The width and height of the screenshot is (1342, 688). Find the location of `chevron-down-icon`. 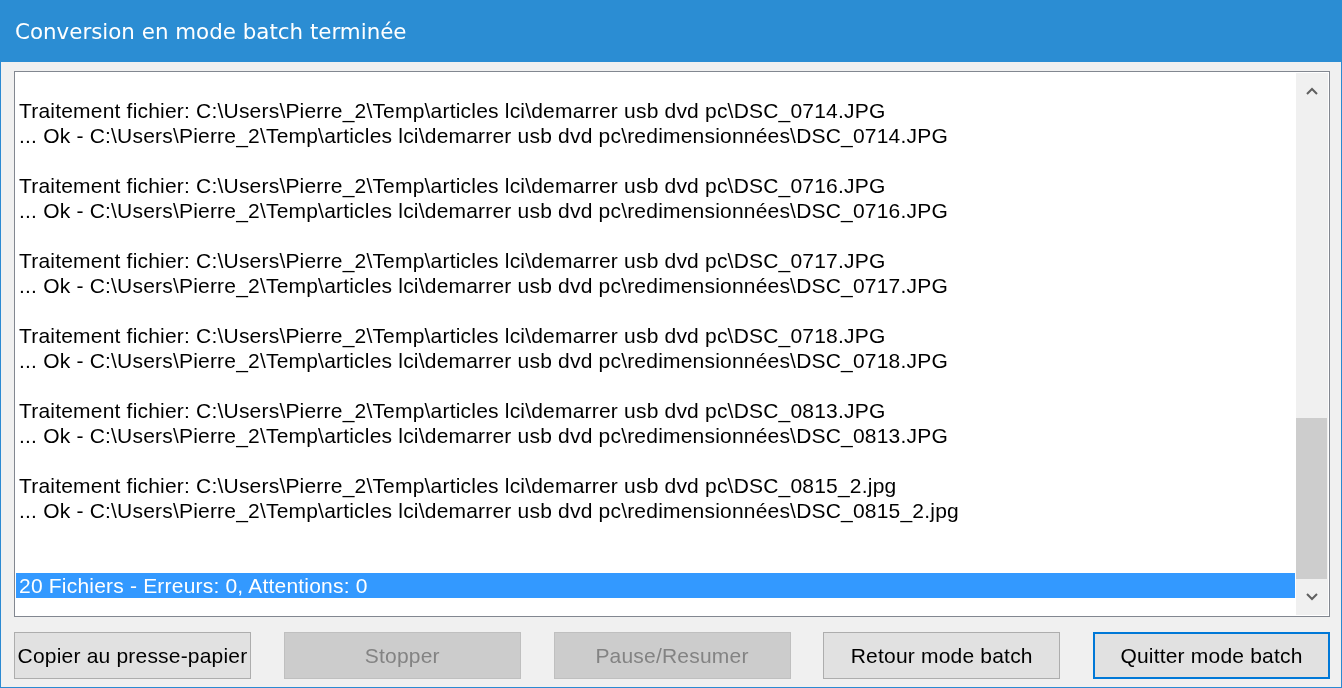

chevron-down-icon is located at coordinates (1312, 597).